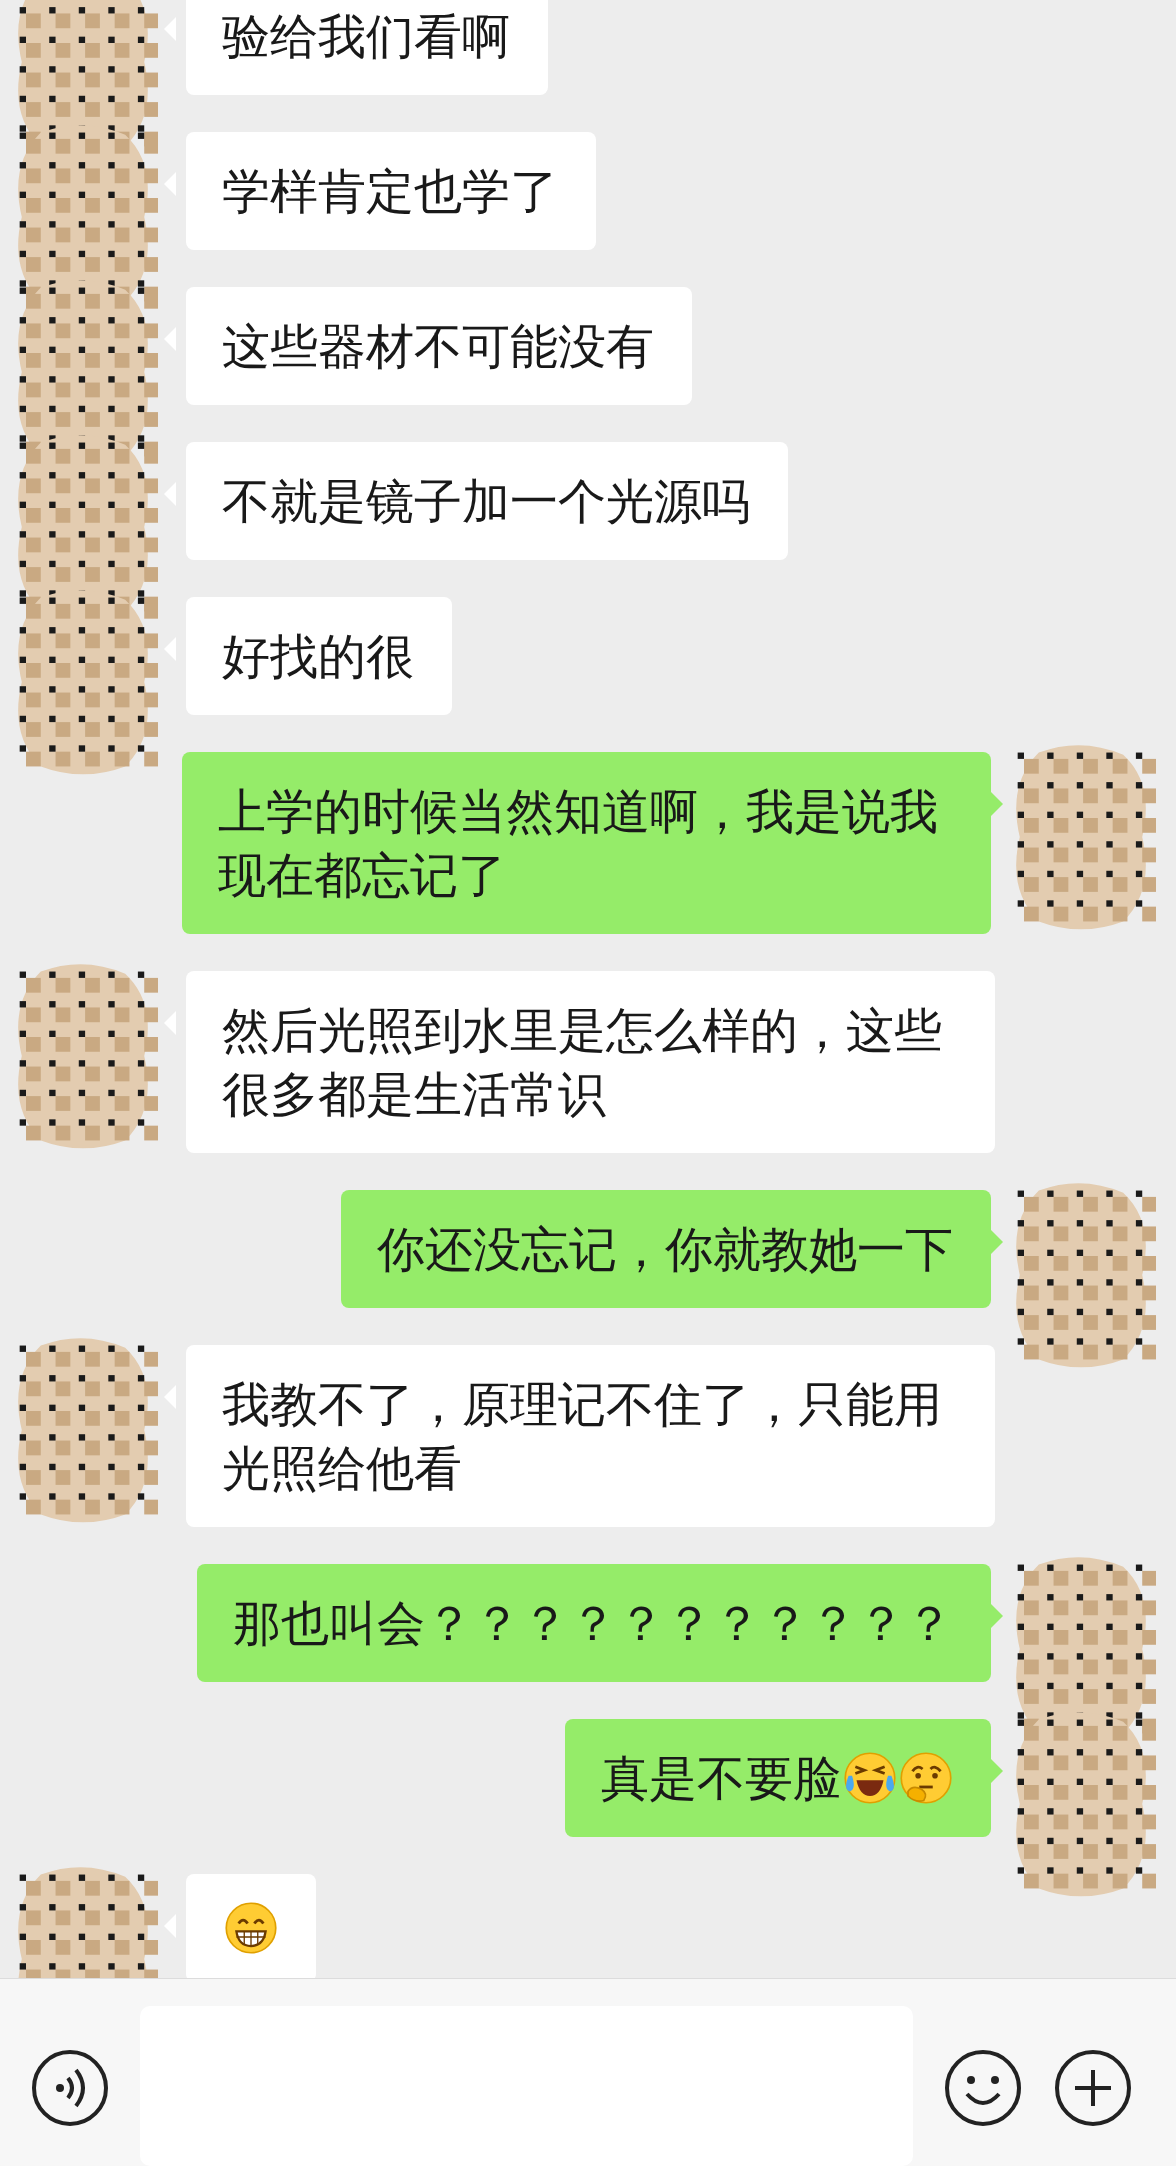 The width and height of the screenshot is (1176, 2166). I want to click on message-text: 真是不要脸, so click(721, 1778).